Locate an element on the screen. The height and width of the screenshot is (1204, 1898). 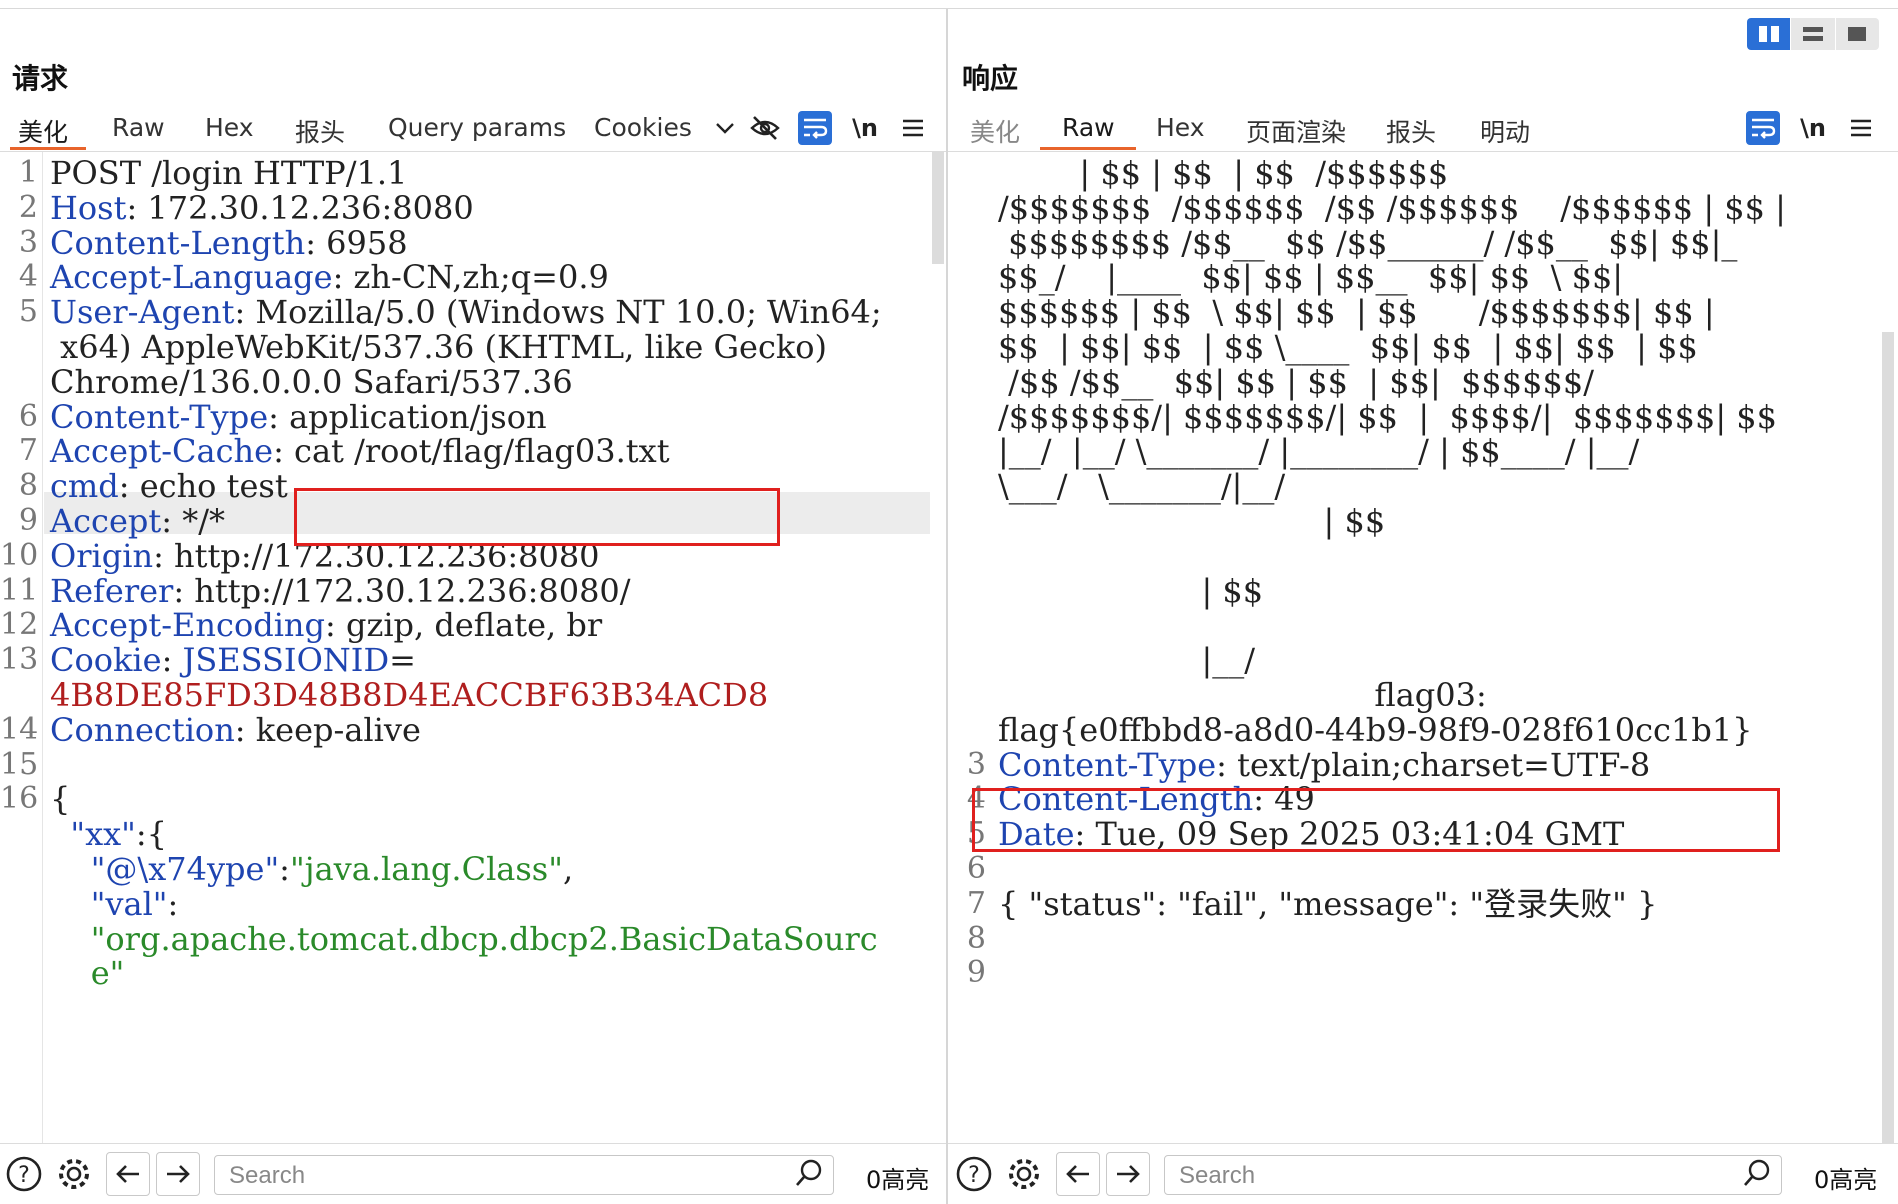
layout-stacked-icon is located at coordinates (1812, 34).